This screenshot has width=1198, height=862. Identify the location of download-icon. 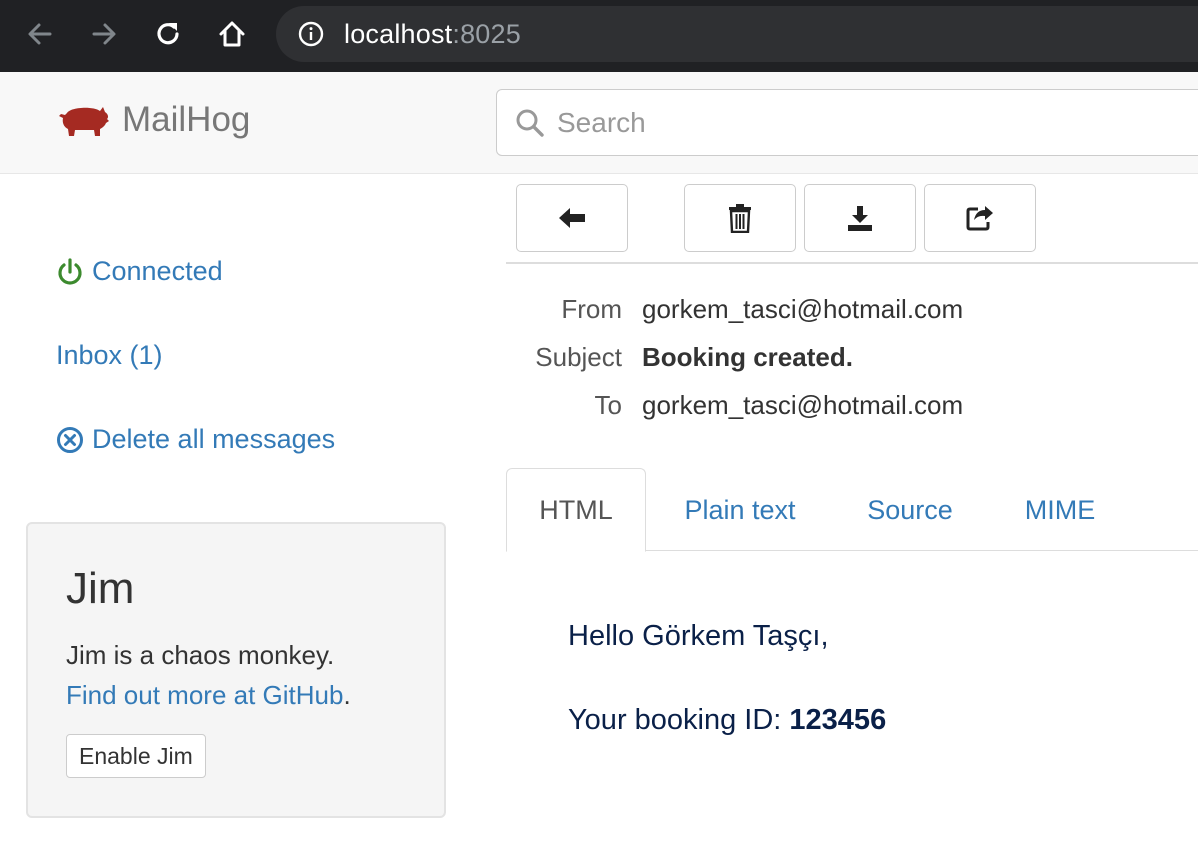
(860, 218).